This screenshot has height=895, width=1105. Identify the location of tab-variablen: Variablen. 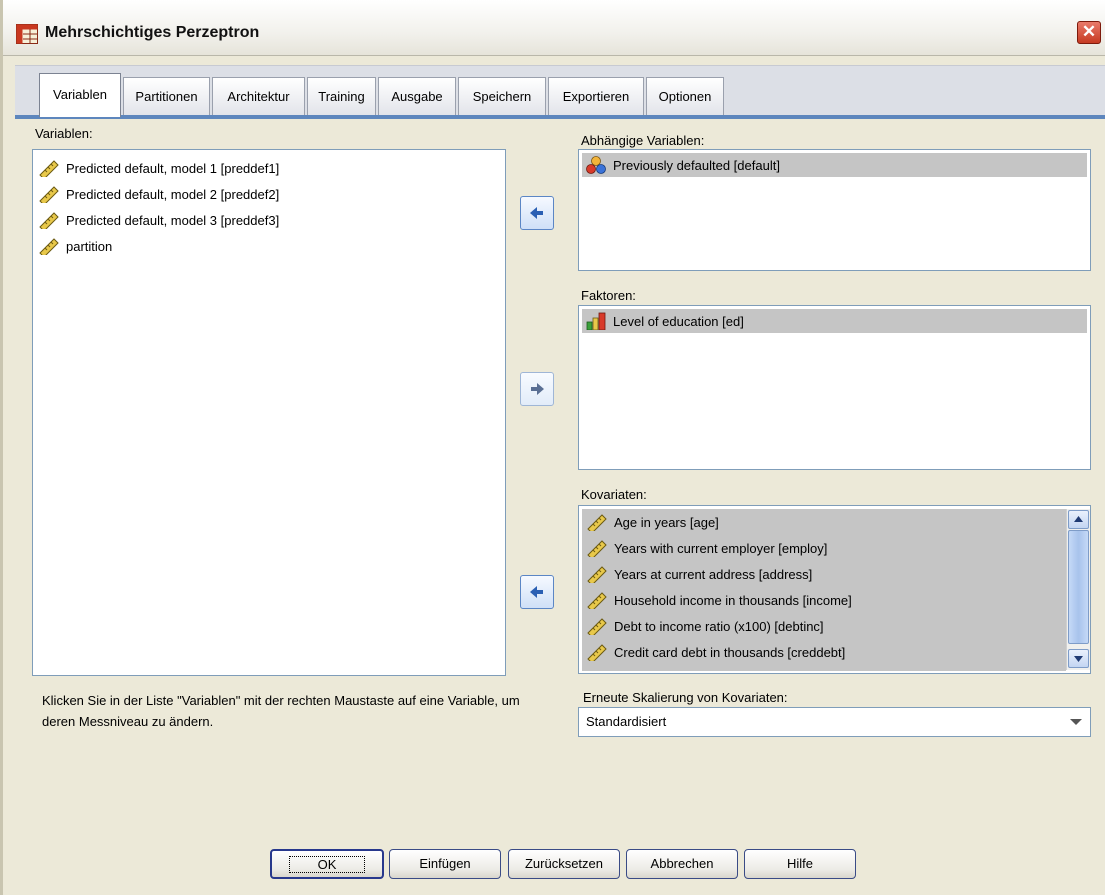
(80, 95).